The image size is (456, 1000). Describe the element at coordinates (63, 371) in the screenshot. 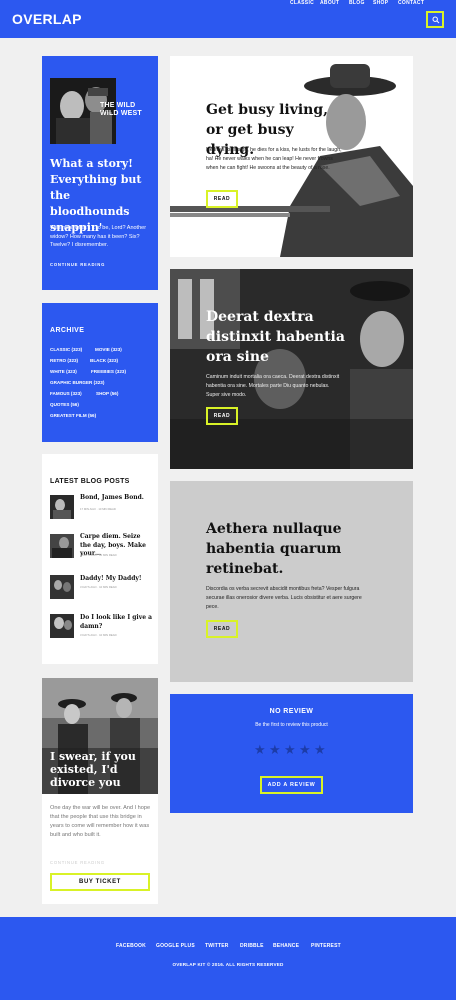

I see `archive-item: WHITE (323)` at that location.